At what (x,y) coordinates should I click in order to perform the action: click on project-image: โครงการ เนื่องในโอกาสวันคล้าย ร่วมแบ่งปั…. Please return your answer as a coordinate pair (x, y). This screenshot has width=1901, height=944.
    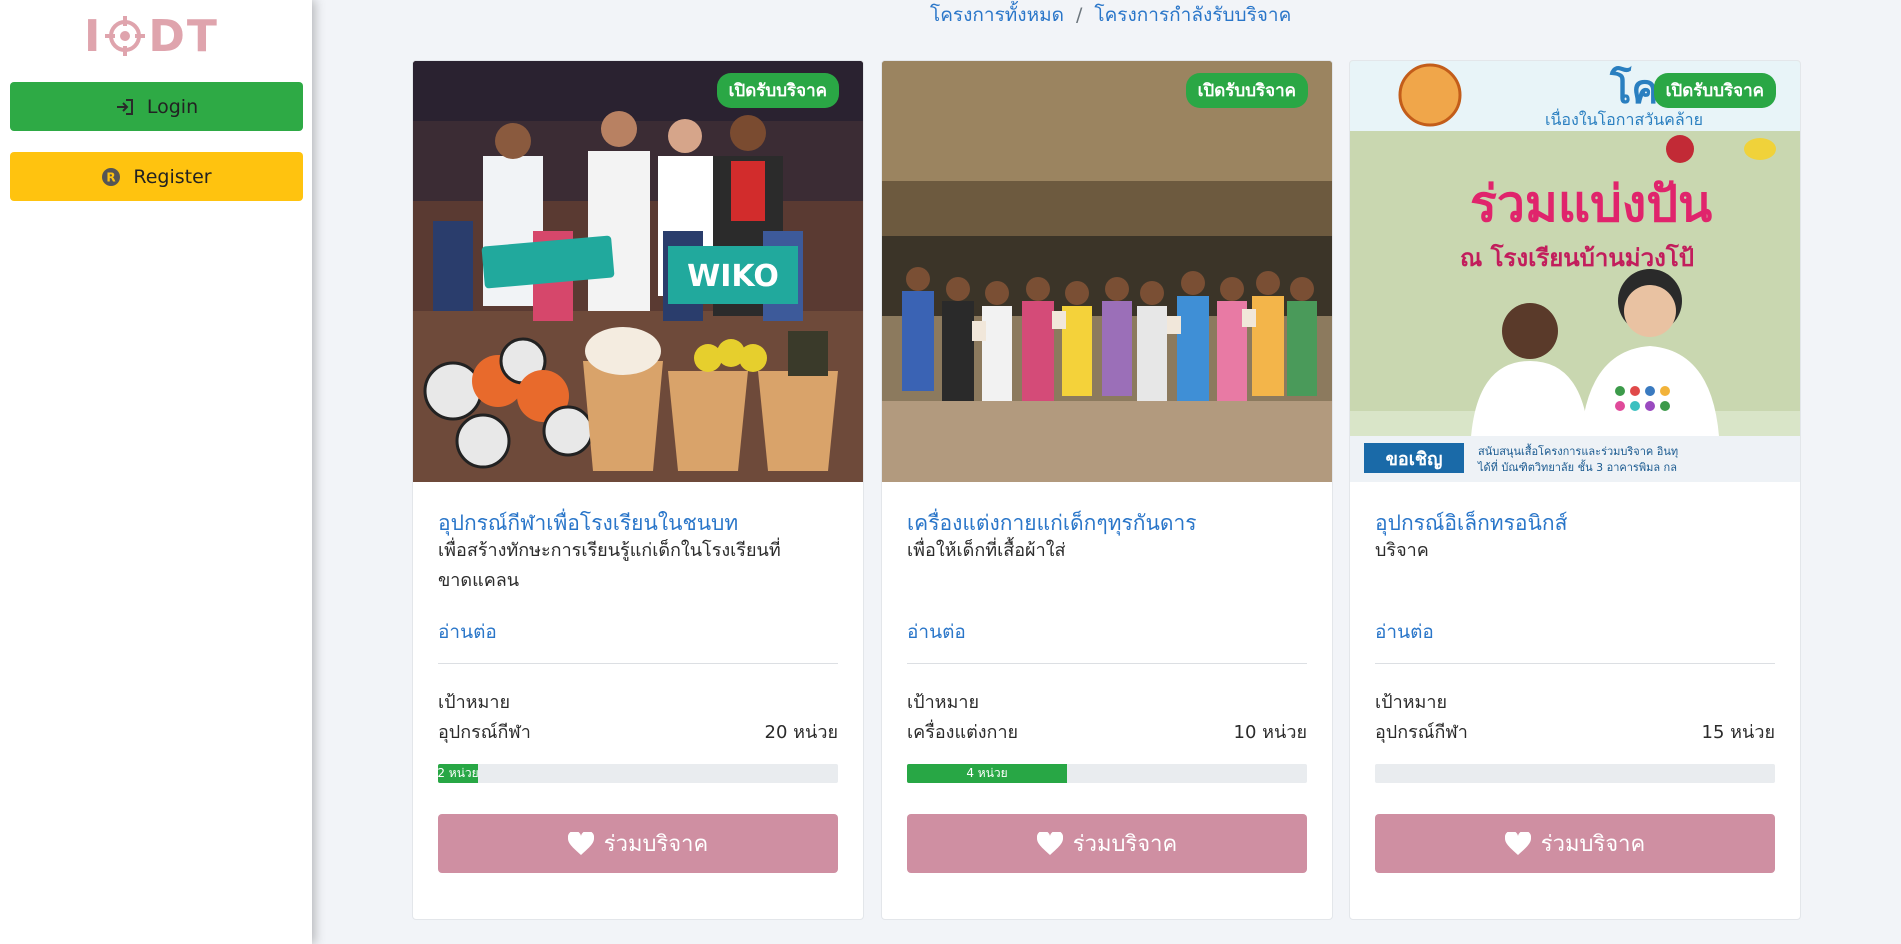
    Looking at the image, I should click on (1575, 271).